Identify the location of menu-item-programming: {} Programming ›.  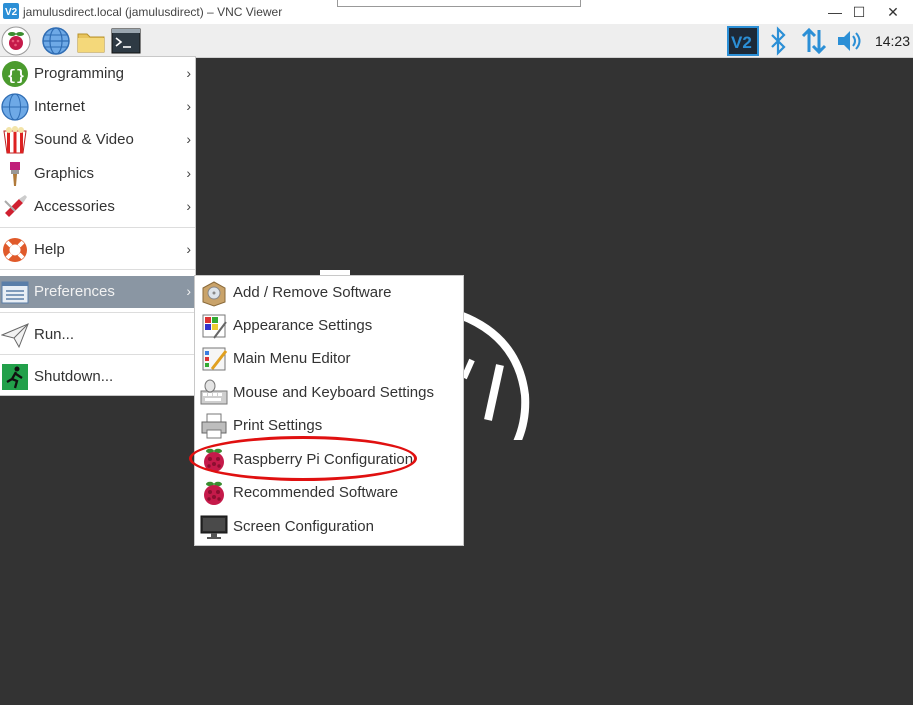
(97, 74).